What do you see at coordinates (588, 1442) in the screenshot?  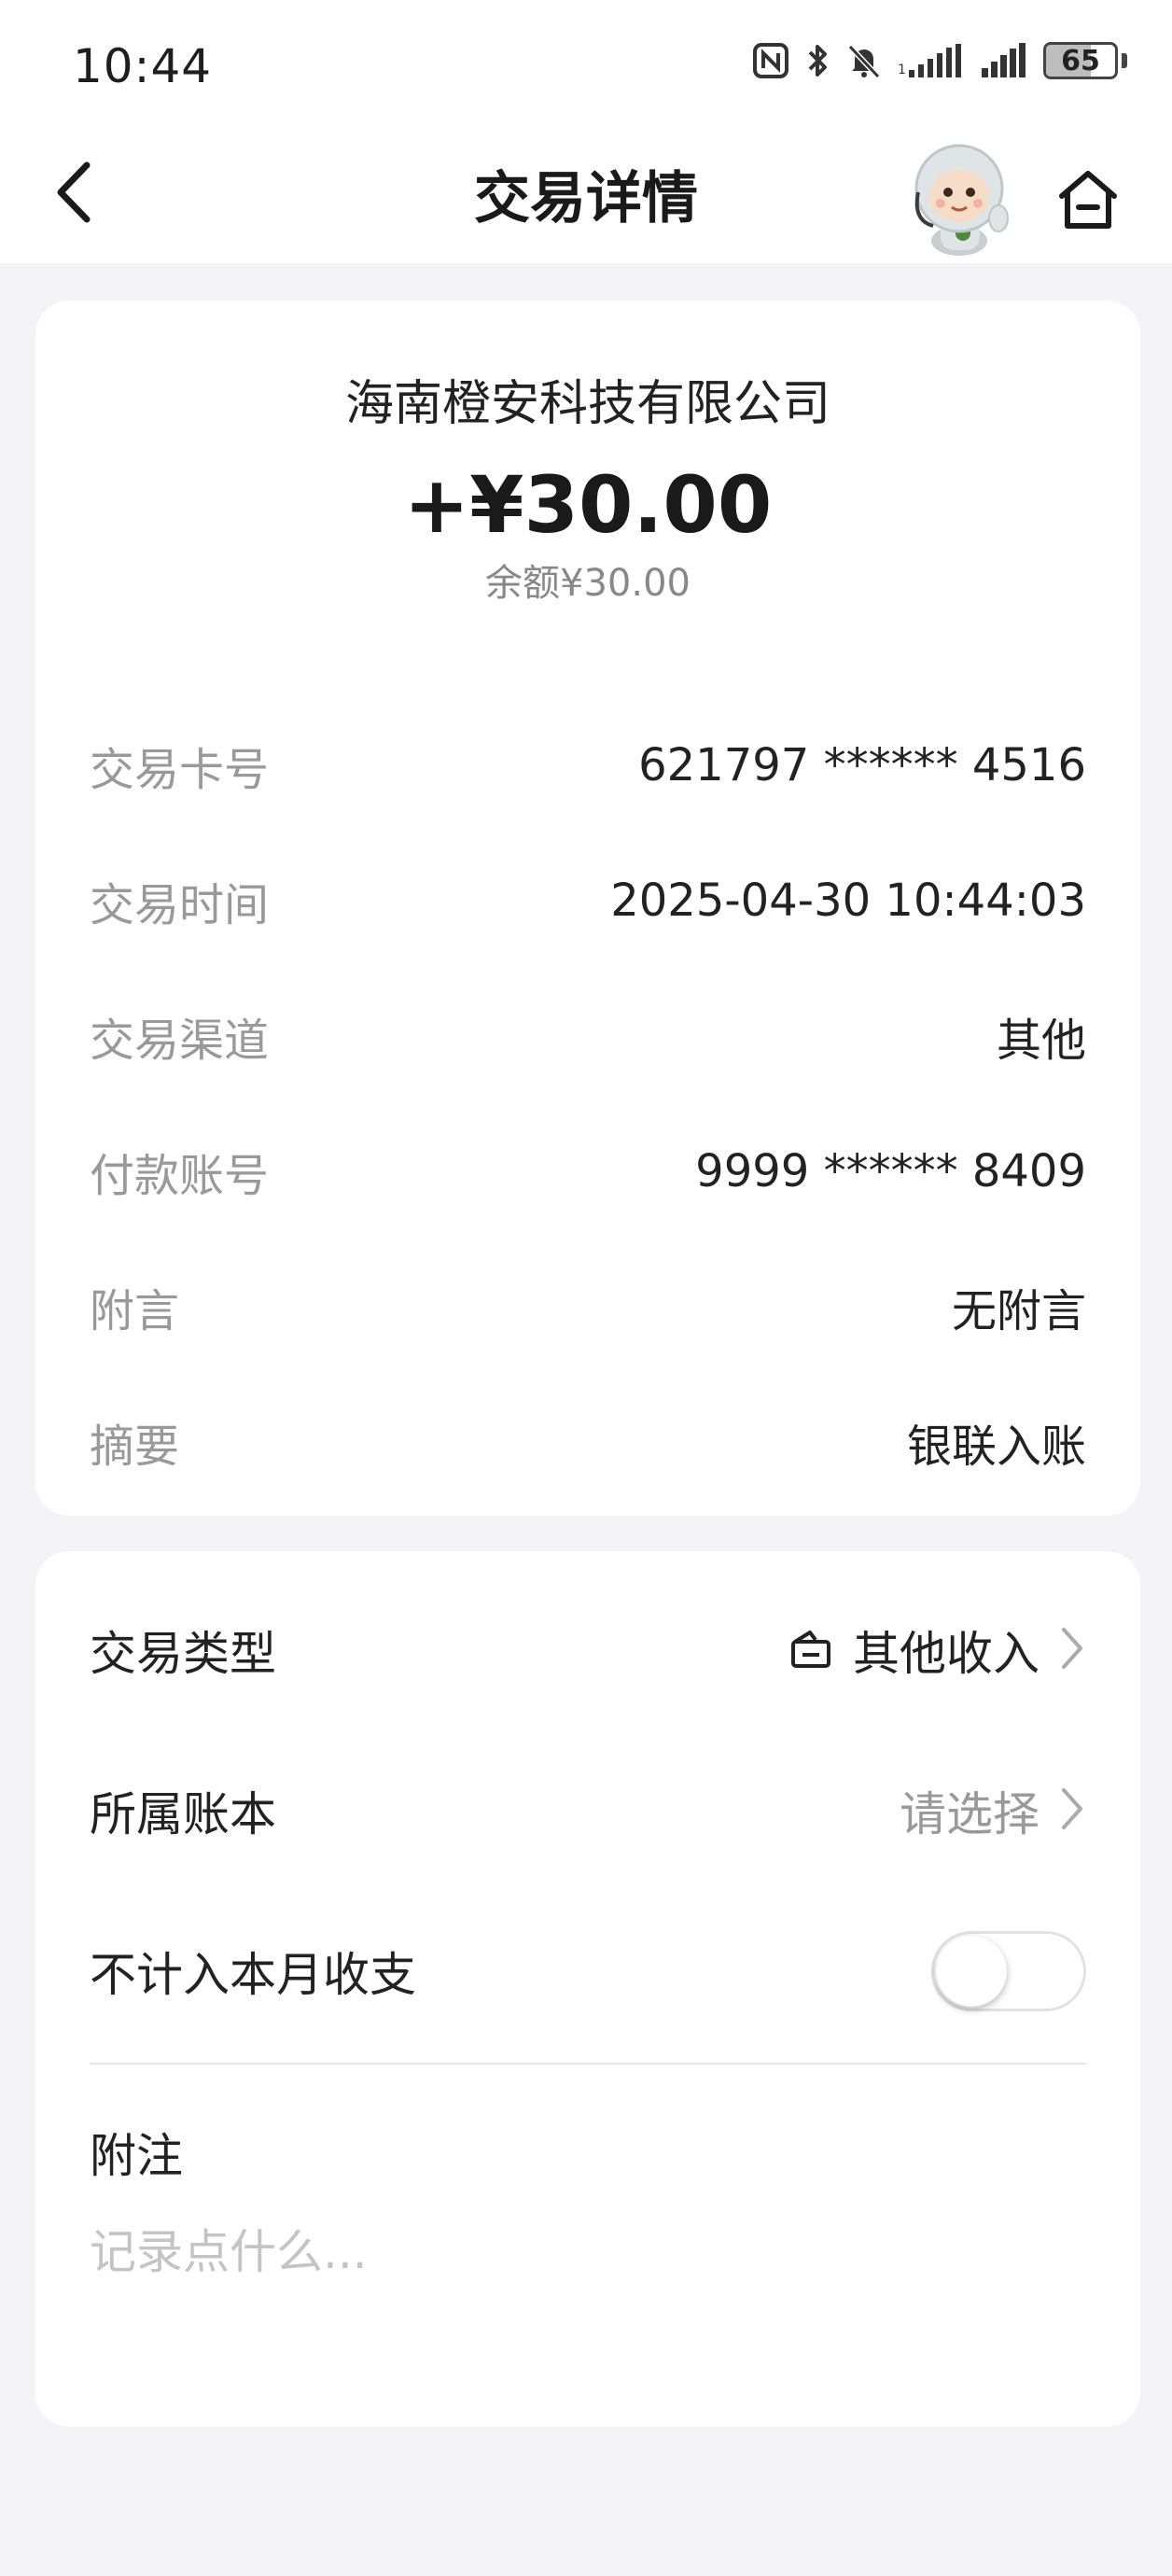 I see `detail-row-summary: 摘要 银联入账` at bounding box center [588, 1442].